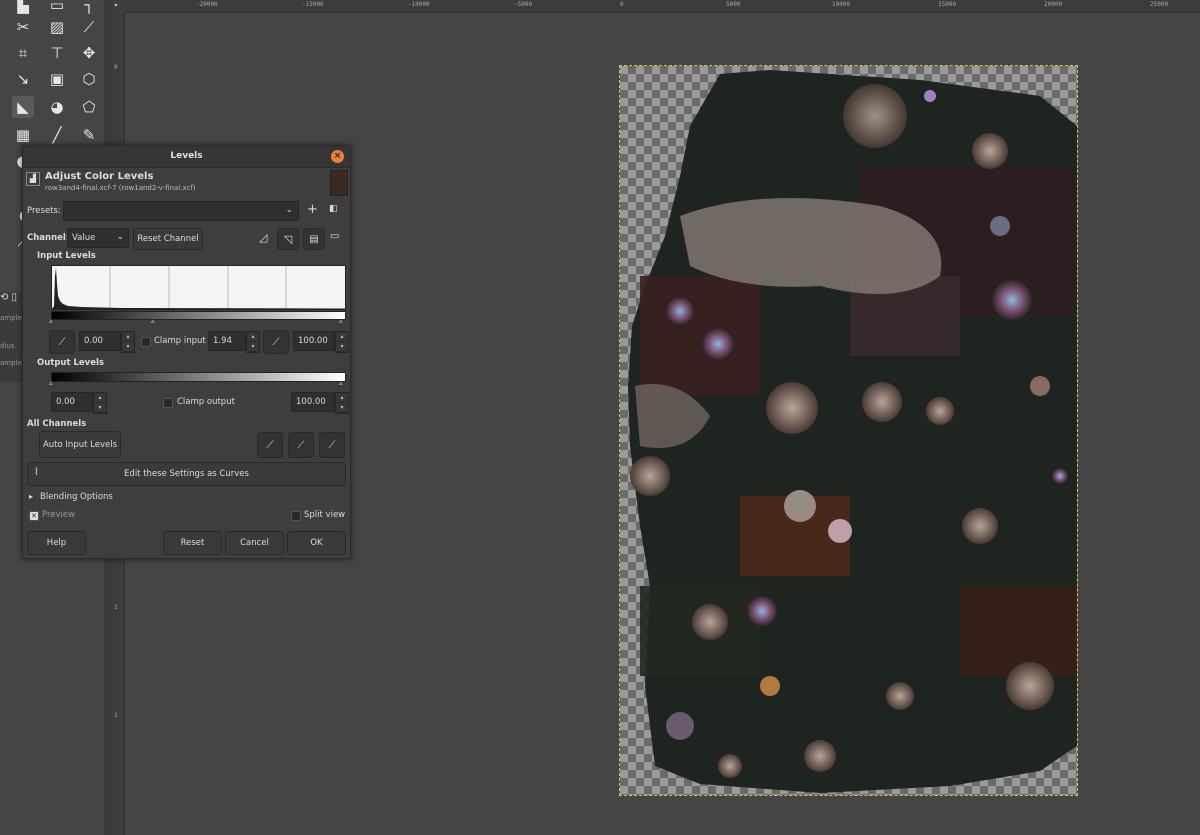 The height and width of the screenshot is (835, 1200). What do you see at coordinates (263, 237) in the screenshot?
I see `linear-histogram-icon: ◿` at bounding box center [263, 237].